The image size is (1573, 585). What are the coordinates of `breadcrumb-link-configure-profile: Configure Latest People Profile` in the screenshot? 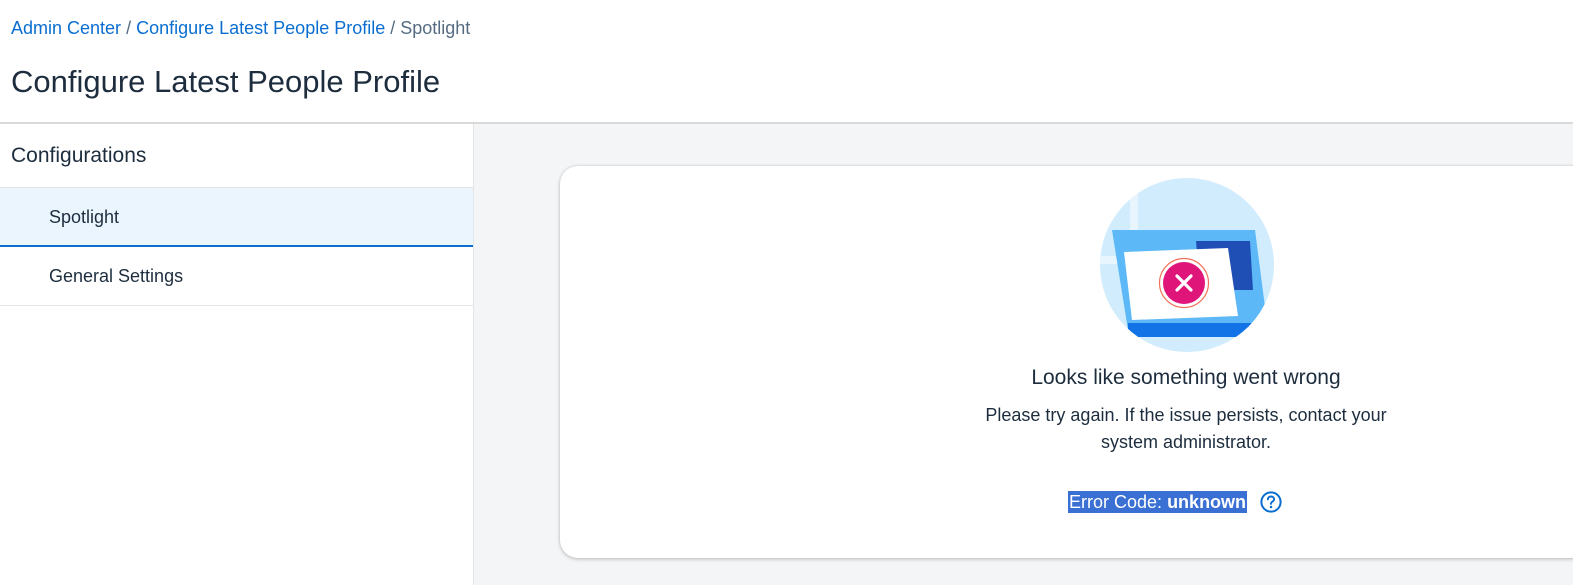 It's located at (260, 28).